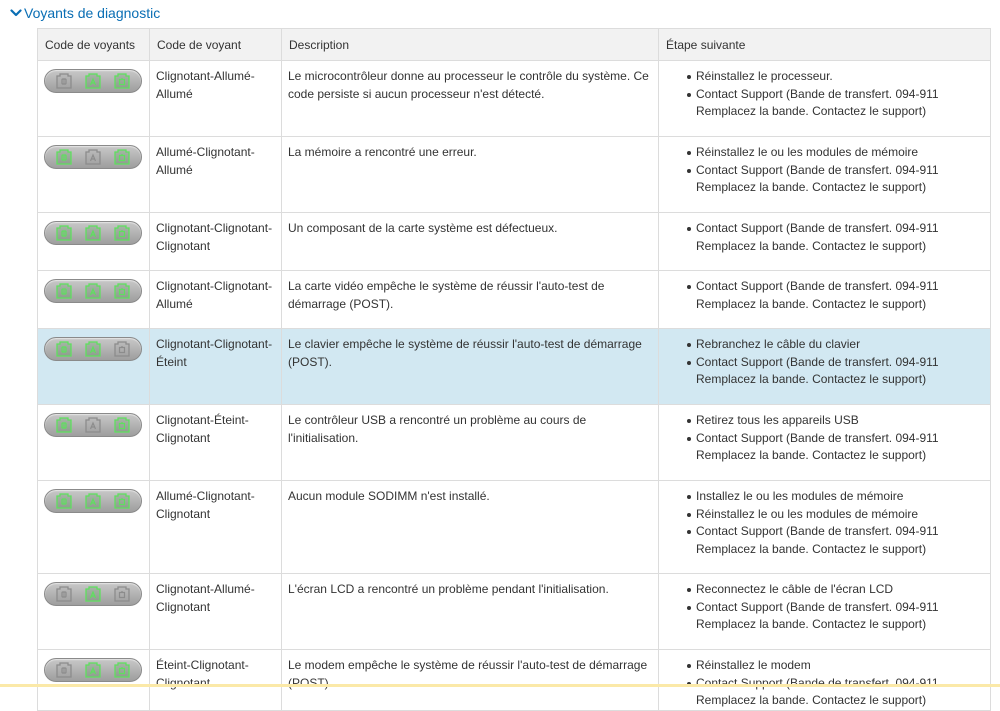  I want to click on next-step-item: Retirez tous les appareils USB, so click(835, 421).